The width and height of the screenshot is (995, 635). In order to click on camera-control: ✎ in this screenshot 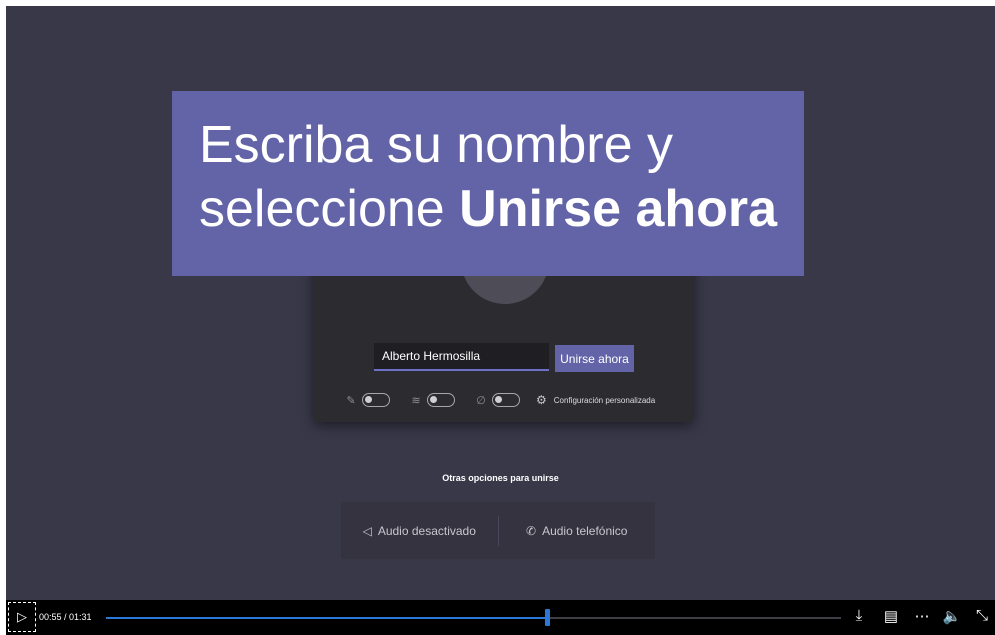, I will do `click(367, 400)`.